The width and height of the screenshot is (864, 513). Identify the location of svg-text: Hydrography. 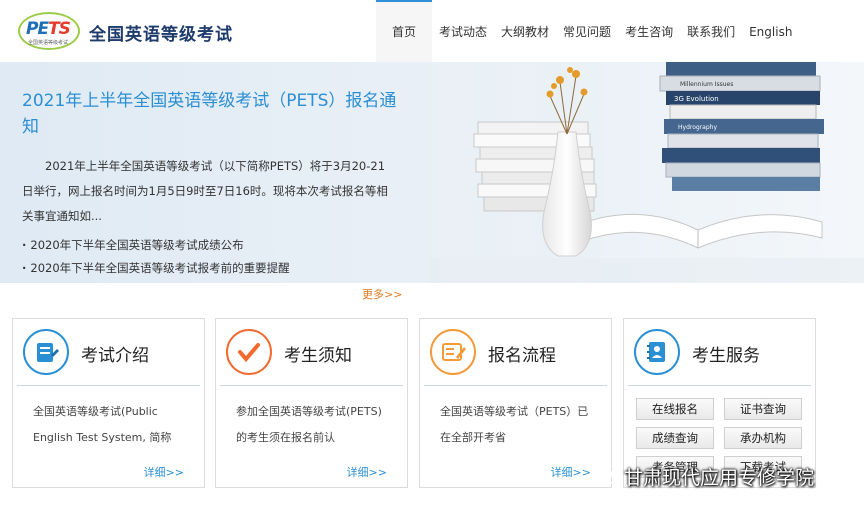
(697, 127).